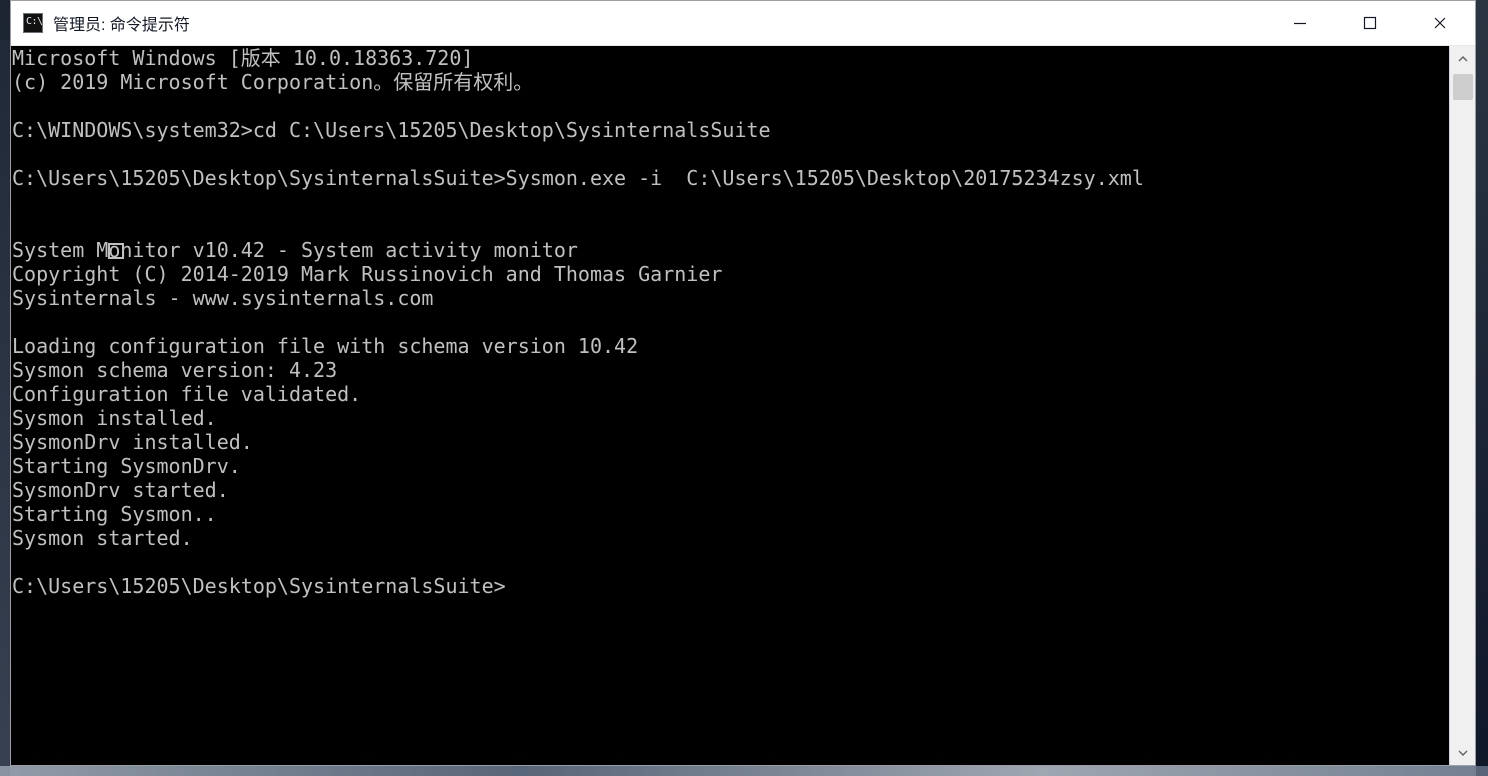  Describe the element at coordinates (243, 58) in the screenshot. I see `console-line: Microsoft Windows [版本 10.0.18363.720]` at that location.